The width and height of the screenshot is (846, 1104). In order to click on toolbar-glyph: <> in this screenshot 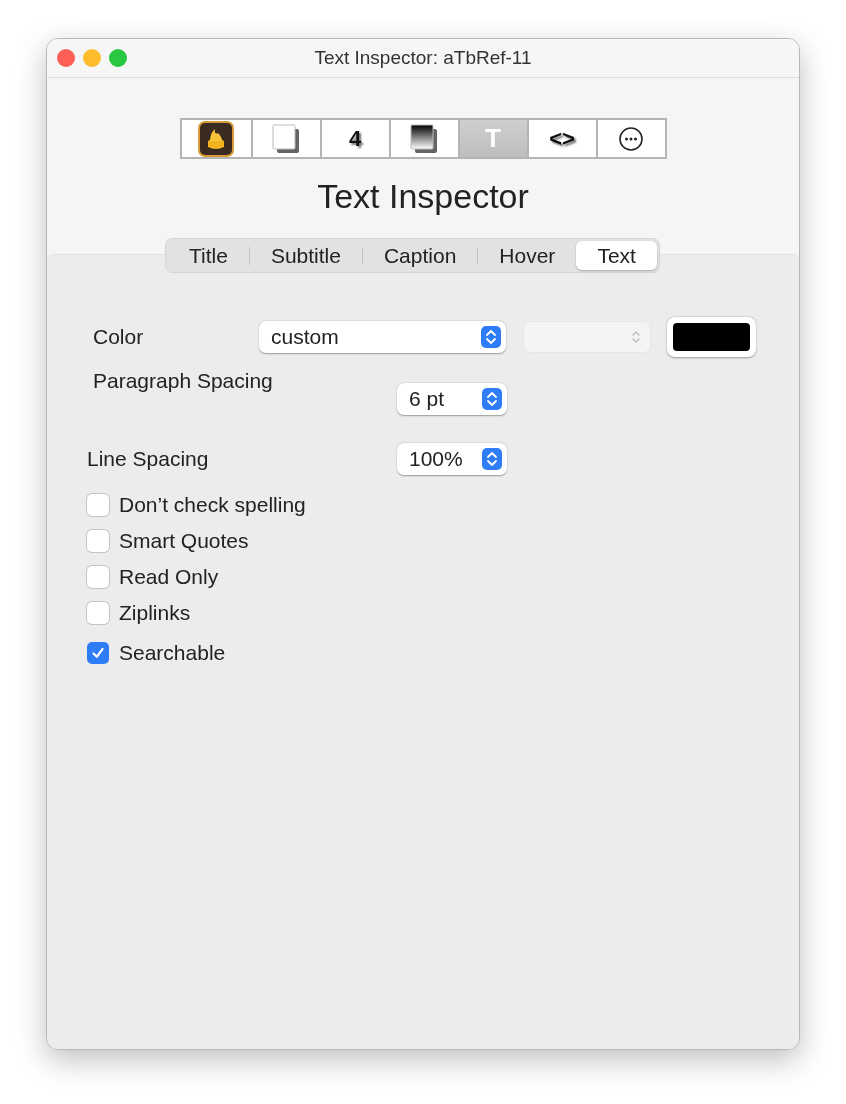, I will do `click(562, 138)`.